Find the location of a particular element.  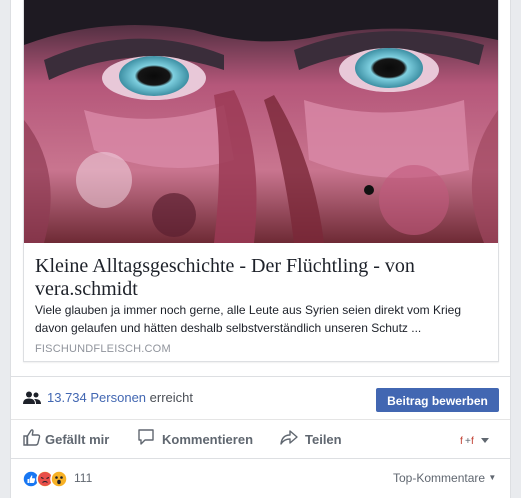

chevron-down-icon: ▼ is located at coordinates (492, 477).